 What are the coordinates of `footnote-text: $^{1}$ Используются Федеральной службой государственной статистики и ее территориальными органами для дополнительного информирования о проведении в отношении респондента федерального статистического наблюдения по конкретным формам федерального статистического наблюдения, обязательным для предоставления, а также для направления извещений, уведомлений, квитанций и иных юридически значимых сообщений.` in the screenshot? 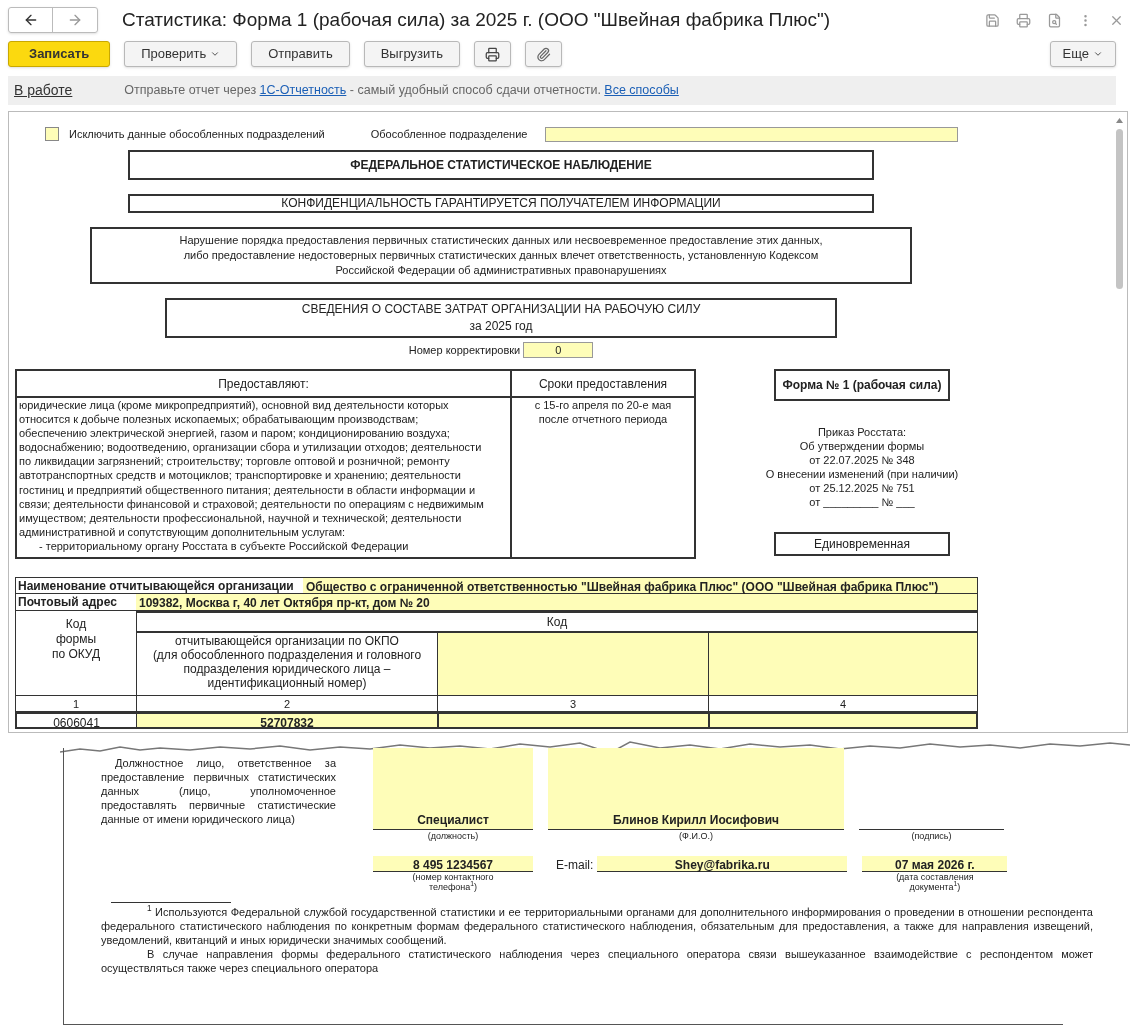 It's located at (597, 925).